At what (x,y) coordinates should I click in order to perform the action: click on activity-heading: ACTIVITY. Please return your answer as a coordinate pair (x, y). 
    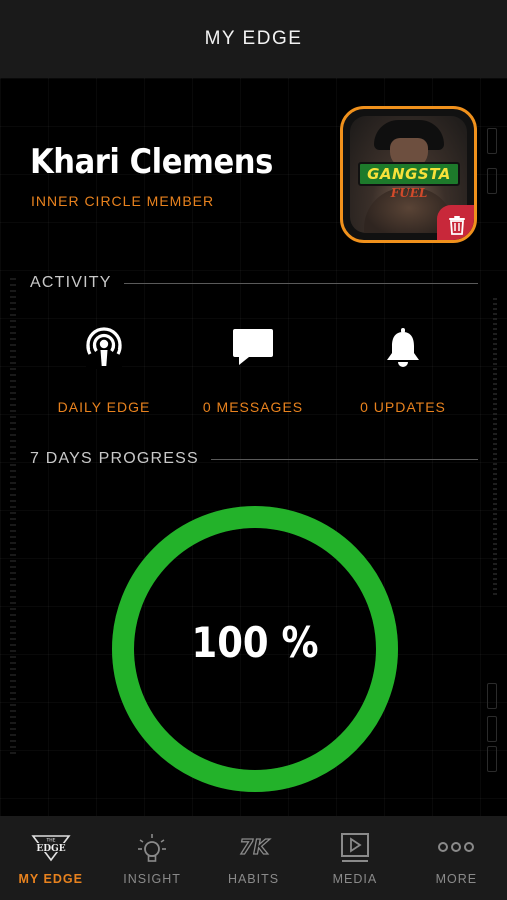
    Looking at the image, I should click on (71, 282).